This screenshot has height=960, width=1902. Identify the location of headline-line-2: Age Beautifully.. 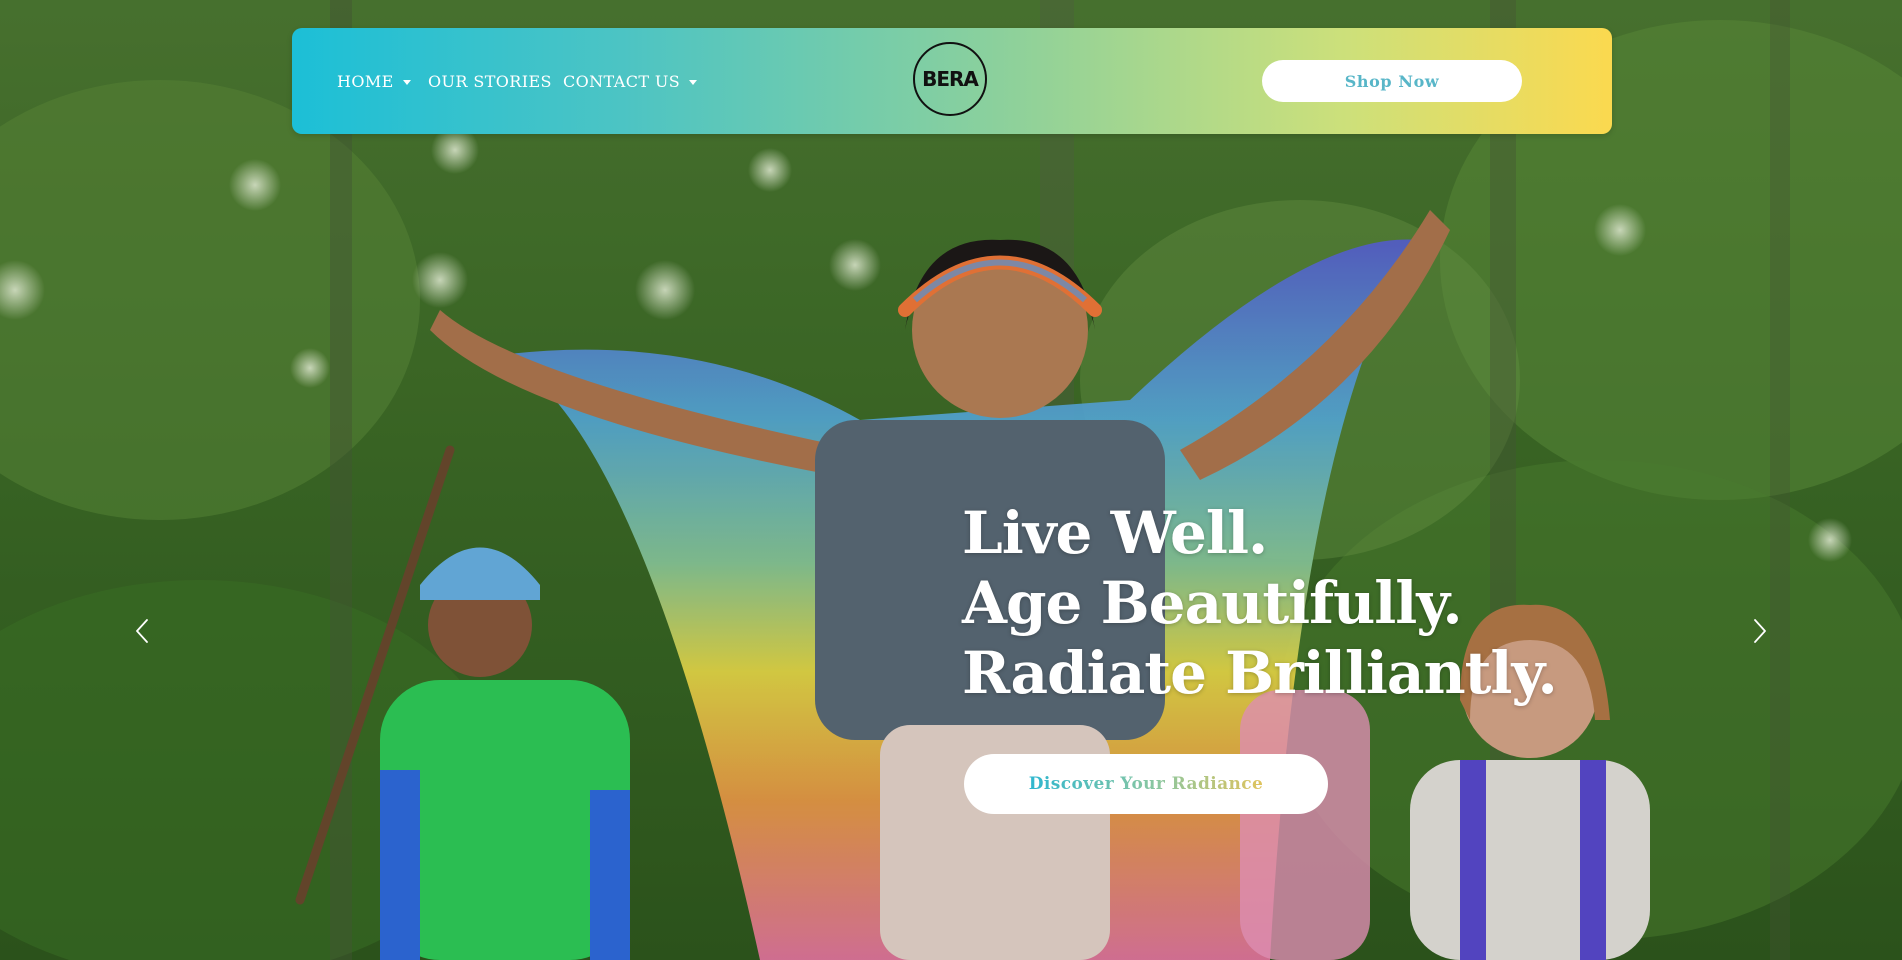
(1212, 603).